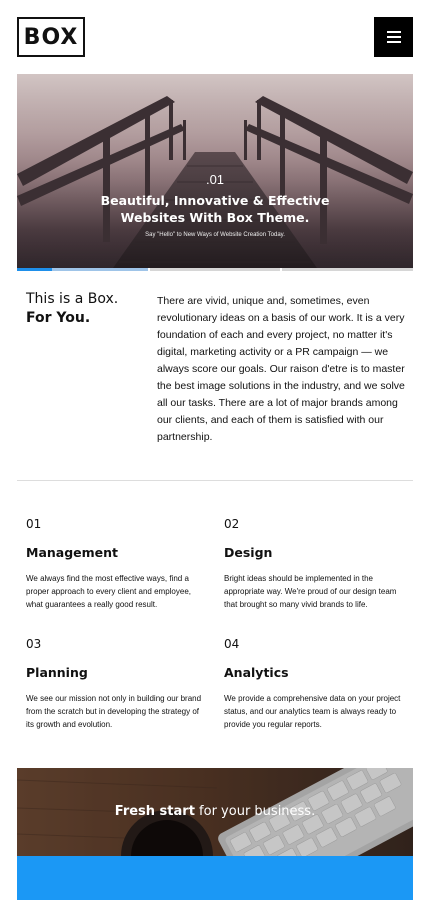 Image resolution: width=430 pixels, height=900 pixels. I want to click on feature-title: Management, so click(72, 552).